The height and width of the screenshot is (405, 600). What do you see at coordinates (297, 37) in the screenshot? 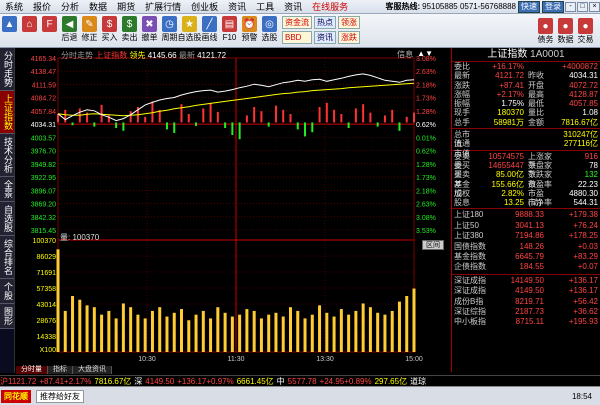
I see `tag-BBD: BBD` at bounding box center [297, 37].